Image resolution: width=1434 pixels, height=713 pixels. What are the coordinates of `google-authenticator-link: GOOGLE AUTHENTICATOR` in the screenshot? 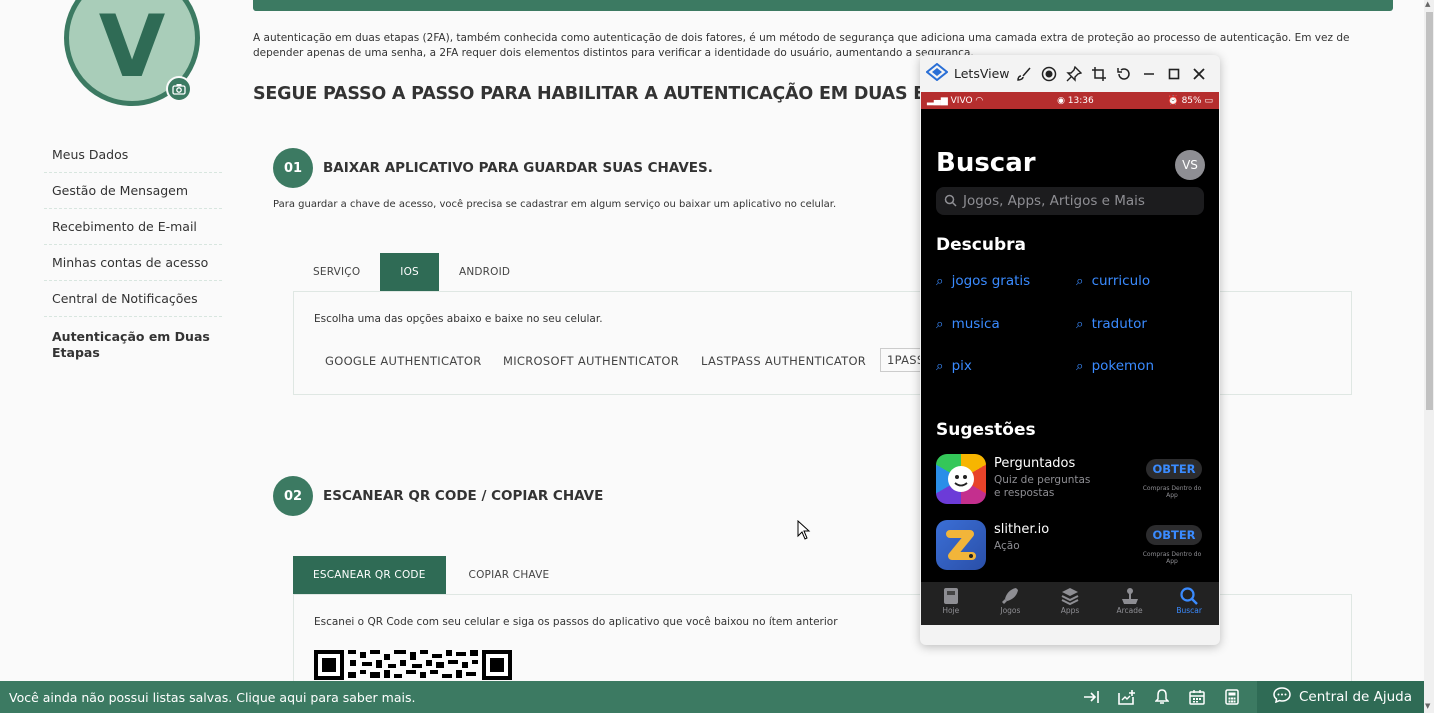 It's located at (403, 361).